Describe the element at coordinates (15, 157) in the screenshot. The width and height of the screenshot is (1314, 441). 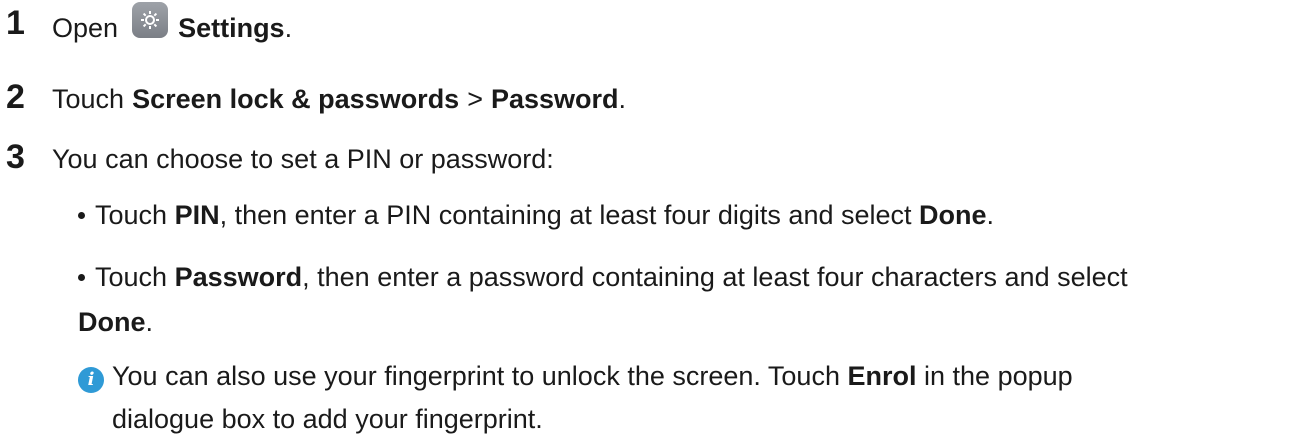
I see `step-number: 3` at that location.